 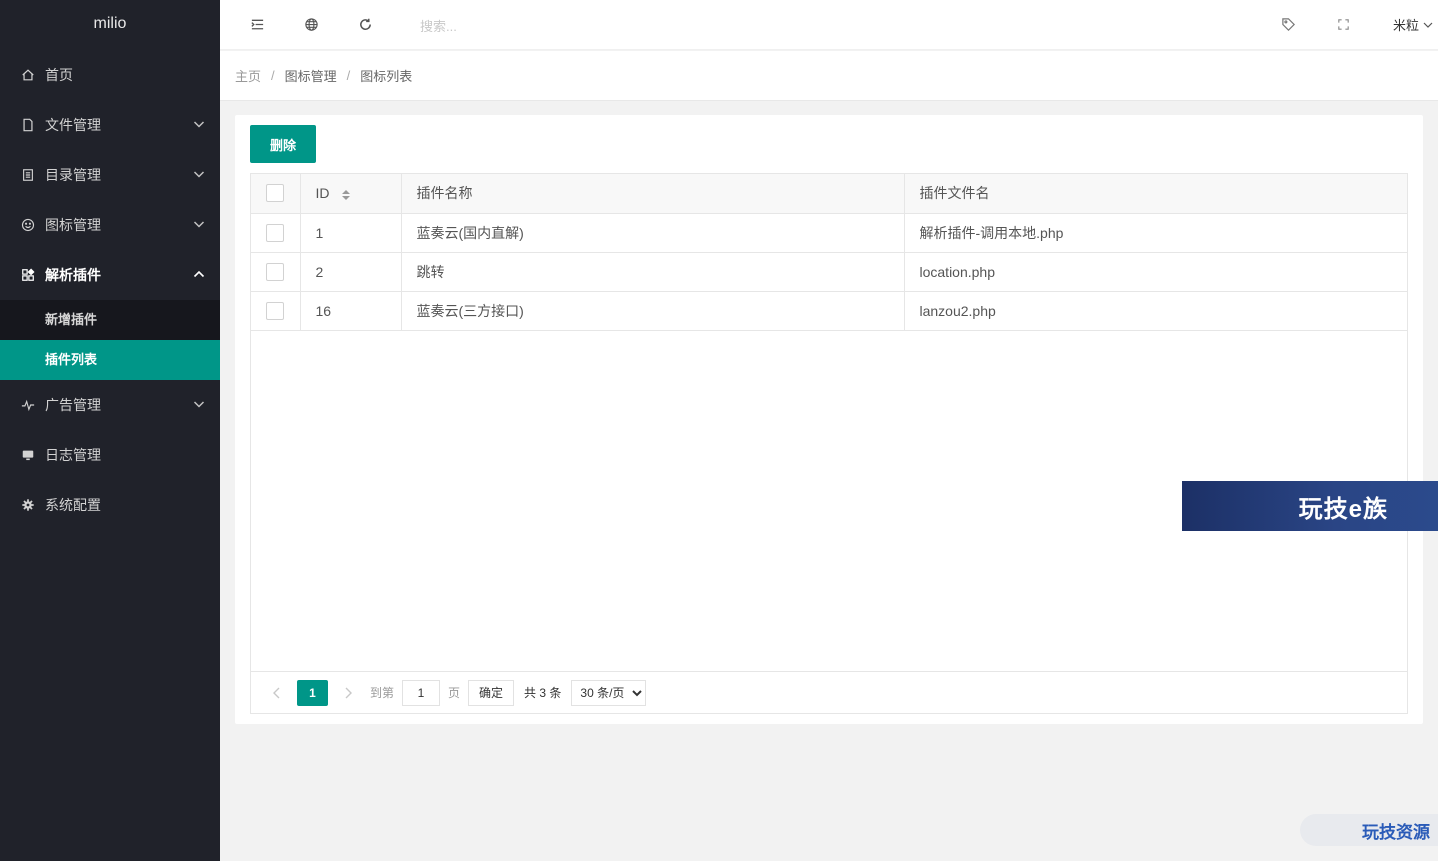 What do you see at coordinates (28, 275) in the screenshot?
I see `apps-icon` at bounding box center [28, 275].